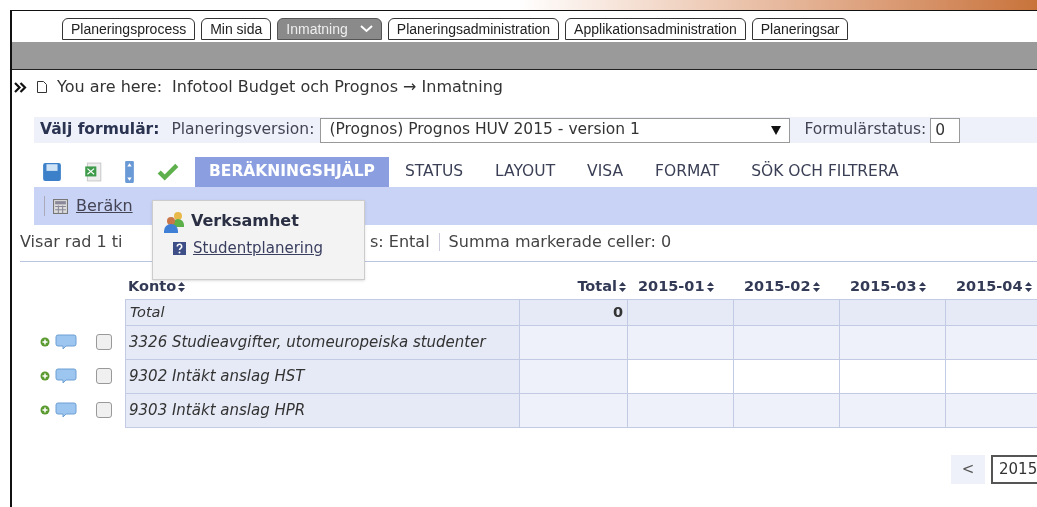  I want to click on page-field: 2015, so click(1014, 469).